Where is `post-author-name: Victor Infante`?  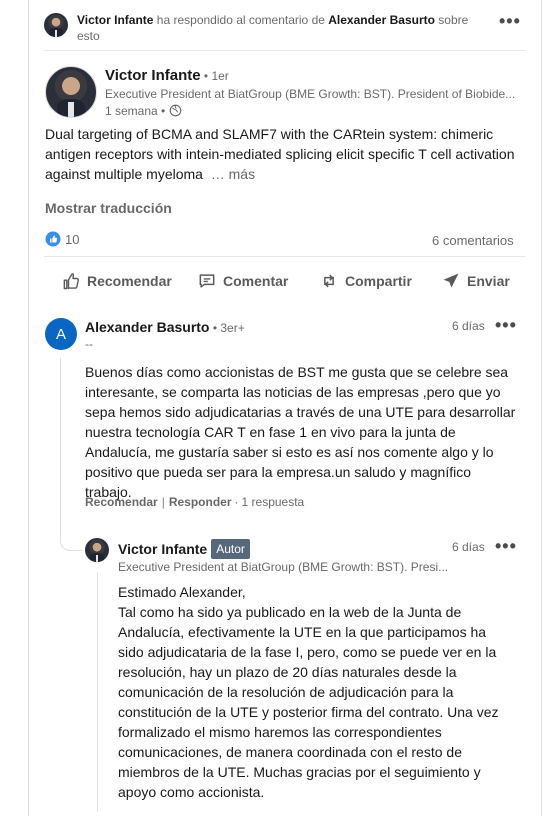 post-author-name: Victor Infante is located at coordinates (153, 75).